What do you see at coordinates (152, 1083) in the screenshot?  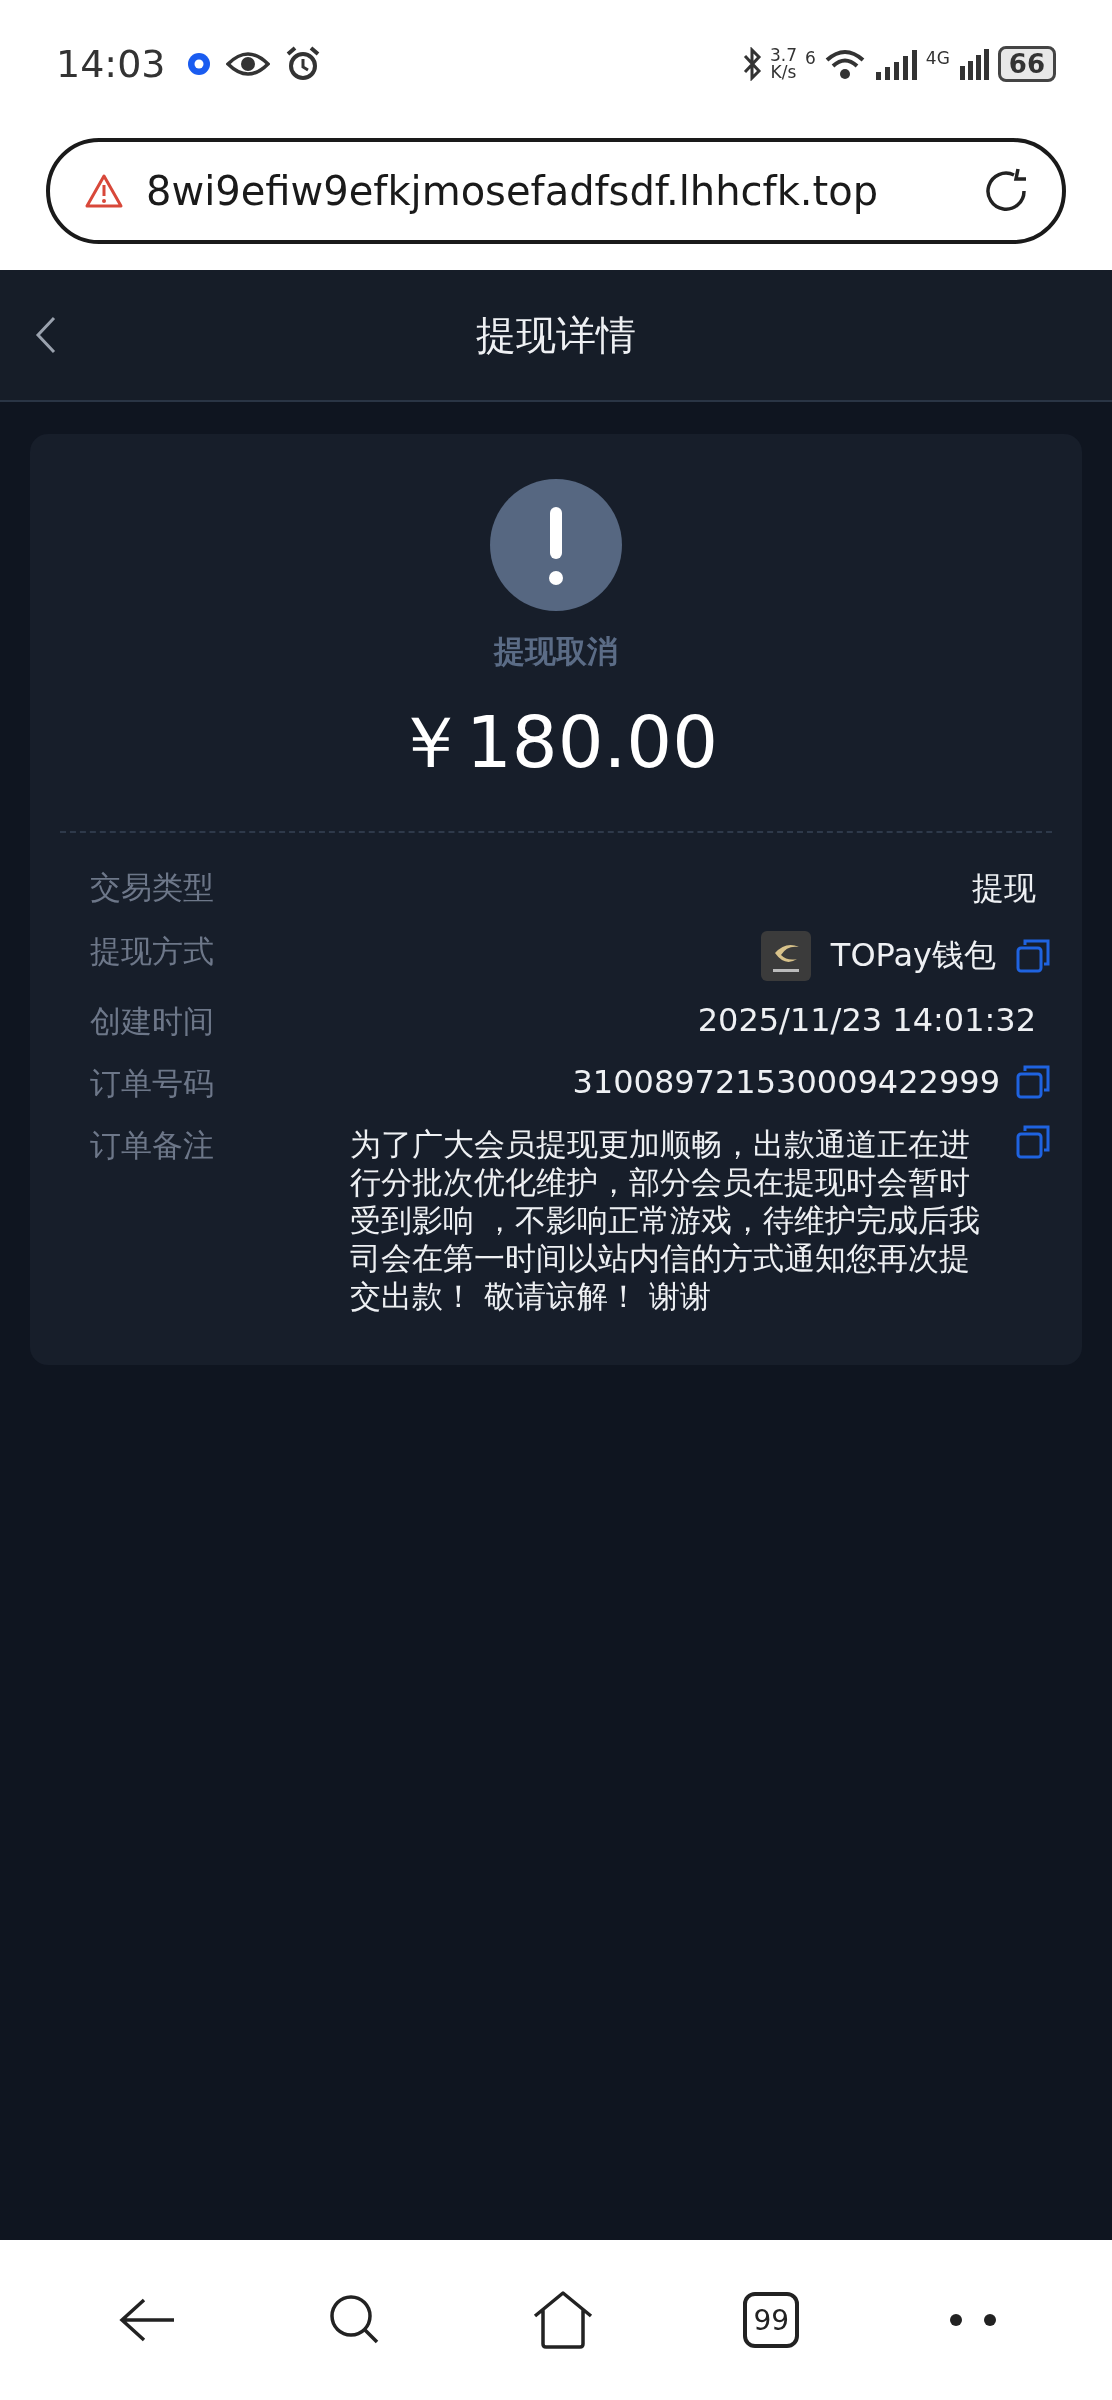 I see `detail-label: 订单号码` at bounding box center [152, 1083].